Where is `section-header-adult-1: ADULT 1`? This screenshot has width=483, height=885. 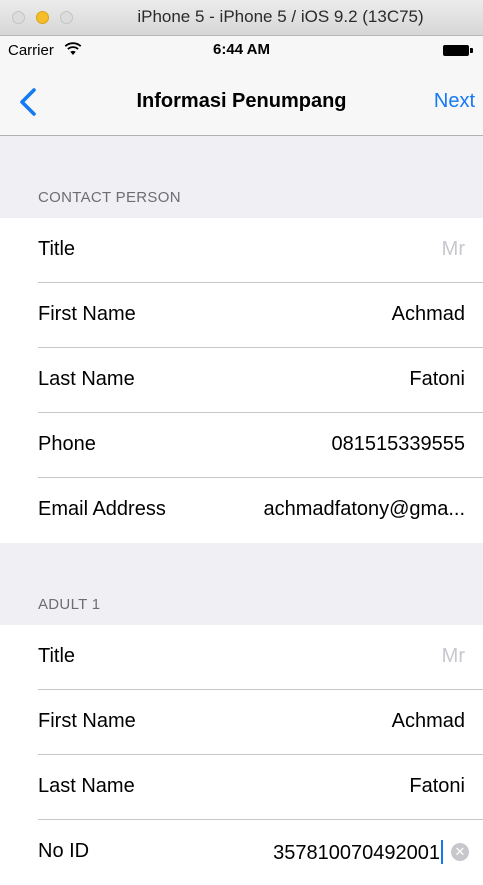
section-header-adult-1: ADULT 1 is located at coordinates (241, 584).